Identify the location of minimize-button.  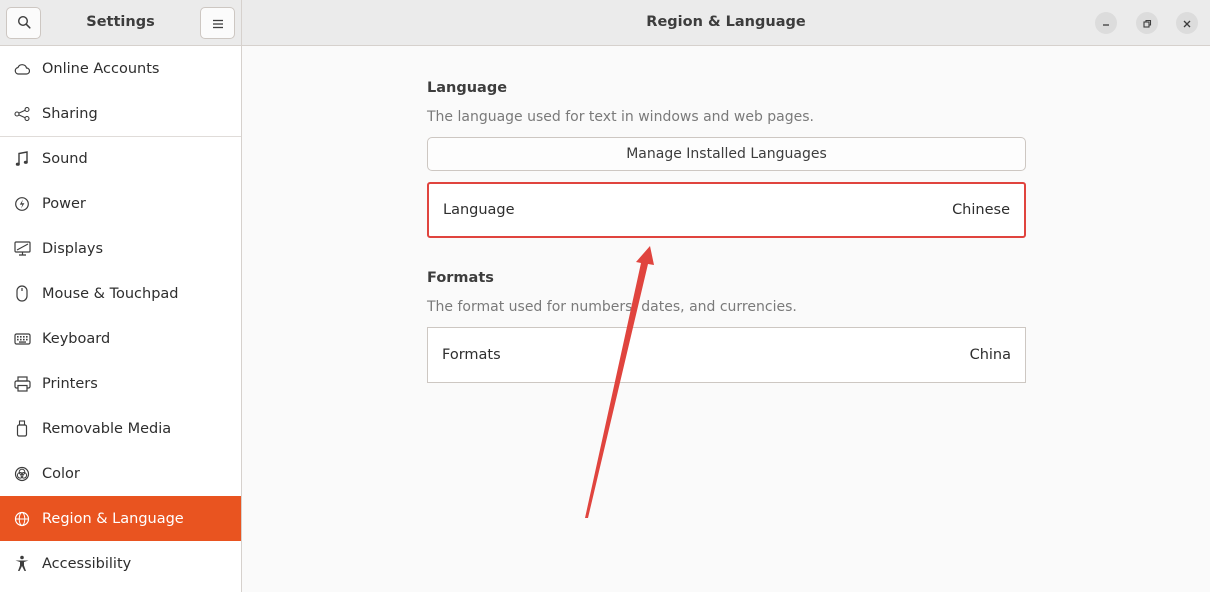
(1106, 23).